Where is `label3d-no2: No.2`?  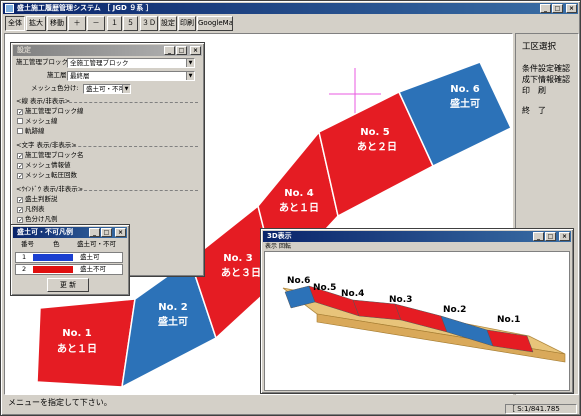 label3d-no2: No.2 is located at coordinates (454, 310).